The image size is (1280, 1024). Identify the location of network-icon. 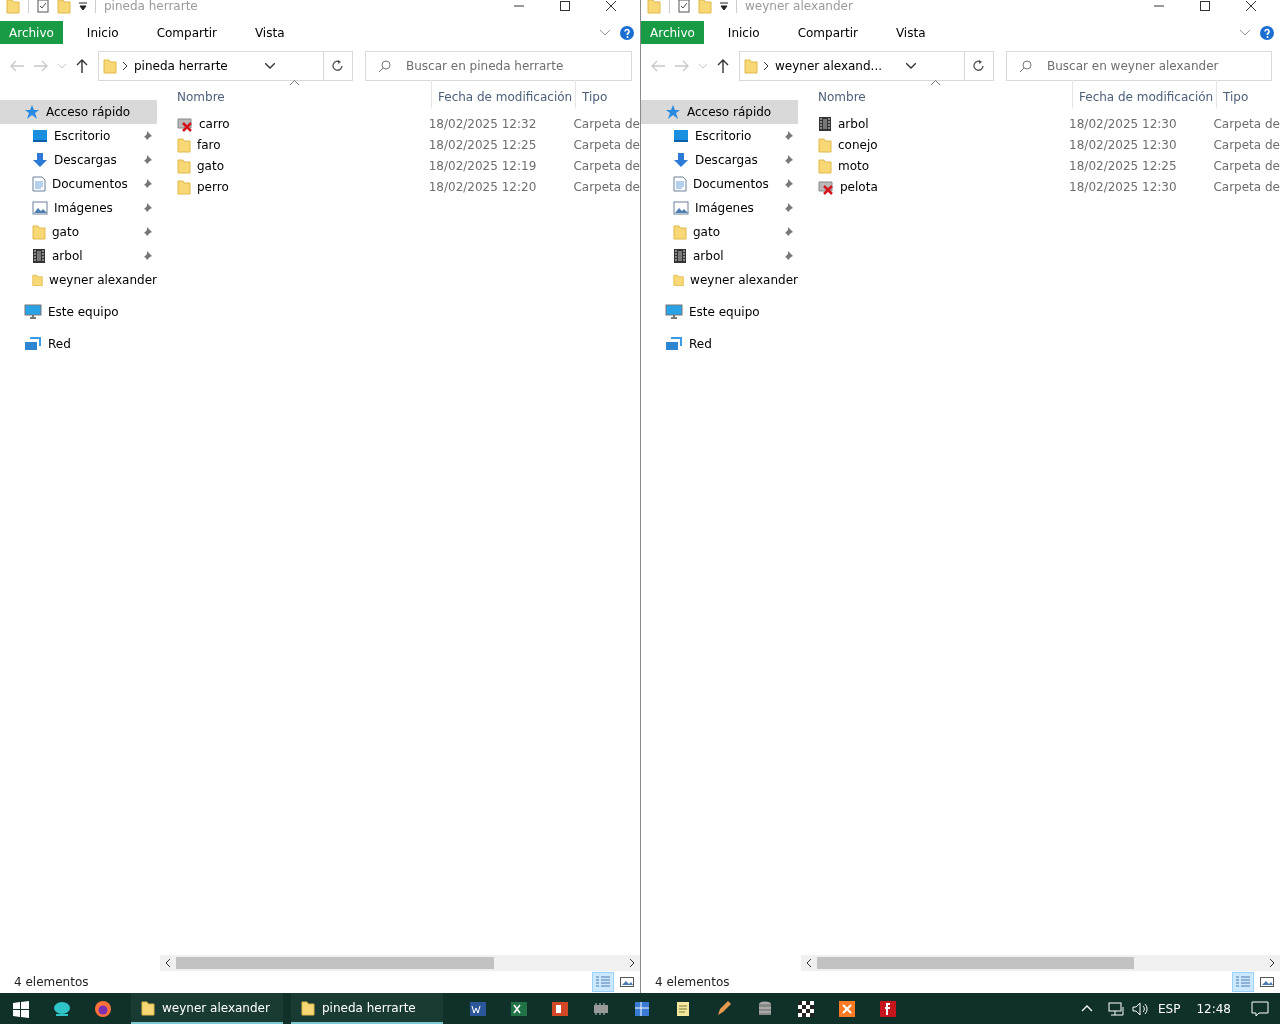
(674, 344).